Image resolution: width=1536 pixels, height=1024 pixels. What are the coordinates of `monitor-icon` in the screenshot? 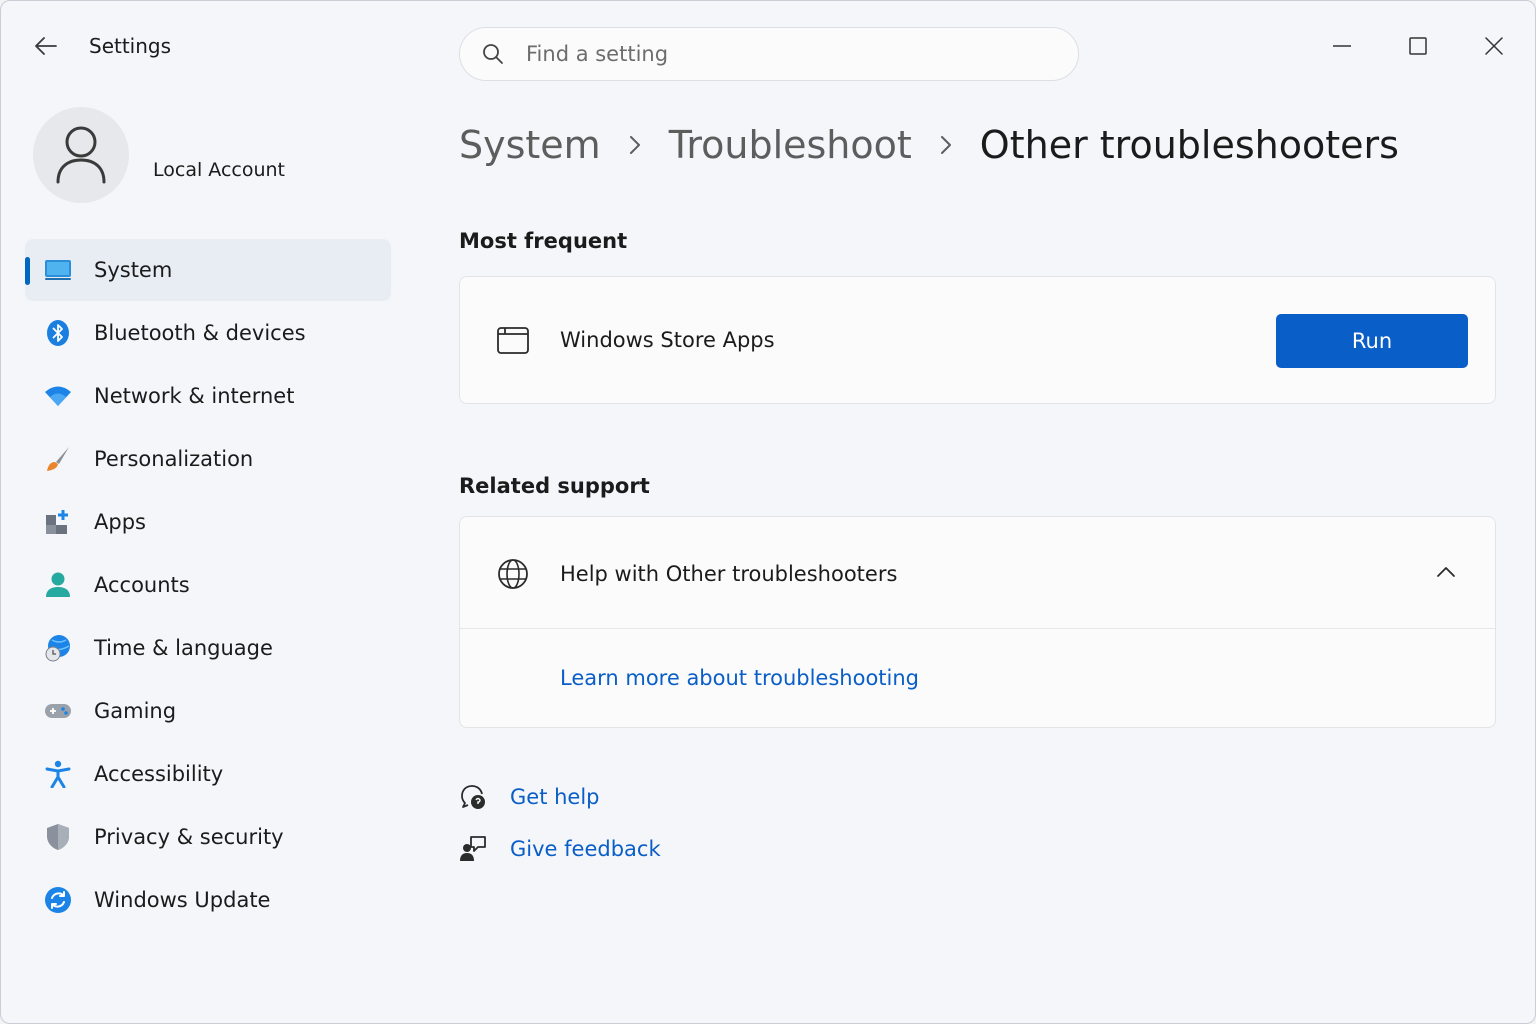 It's located at (58, 270).